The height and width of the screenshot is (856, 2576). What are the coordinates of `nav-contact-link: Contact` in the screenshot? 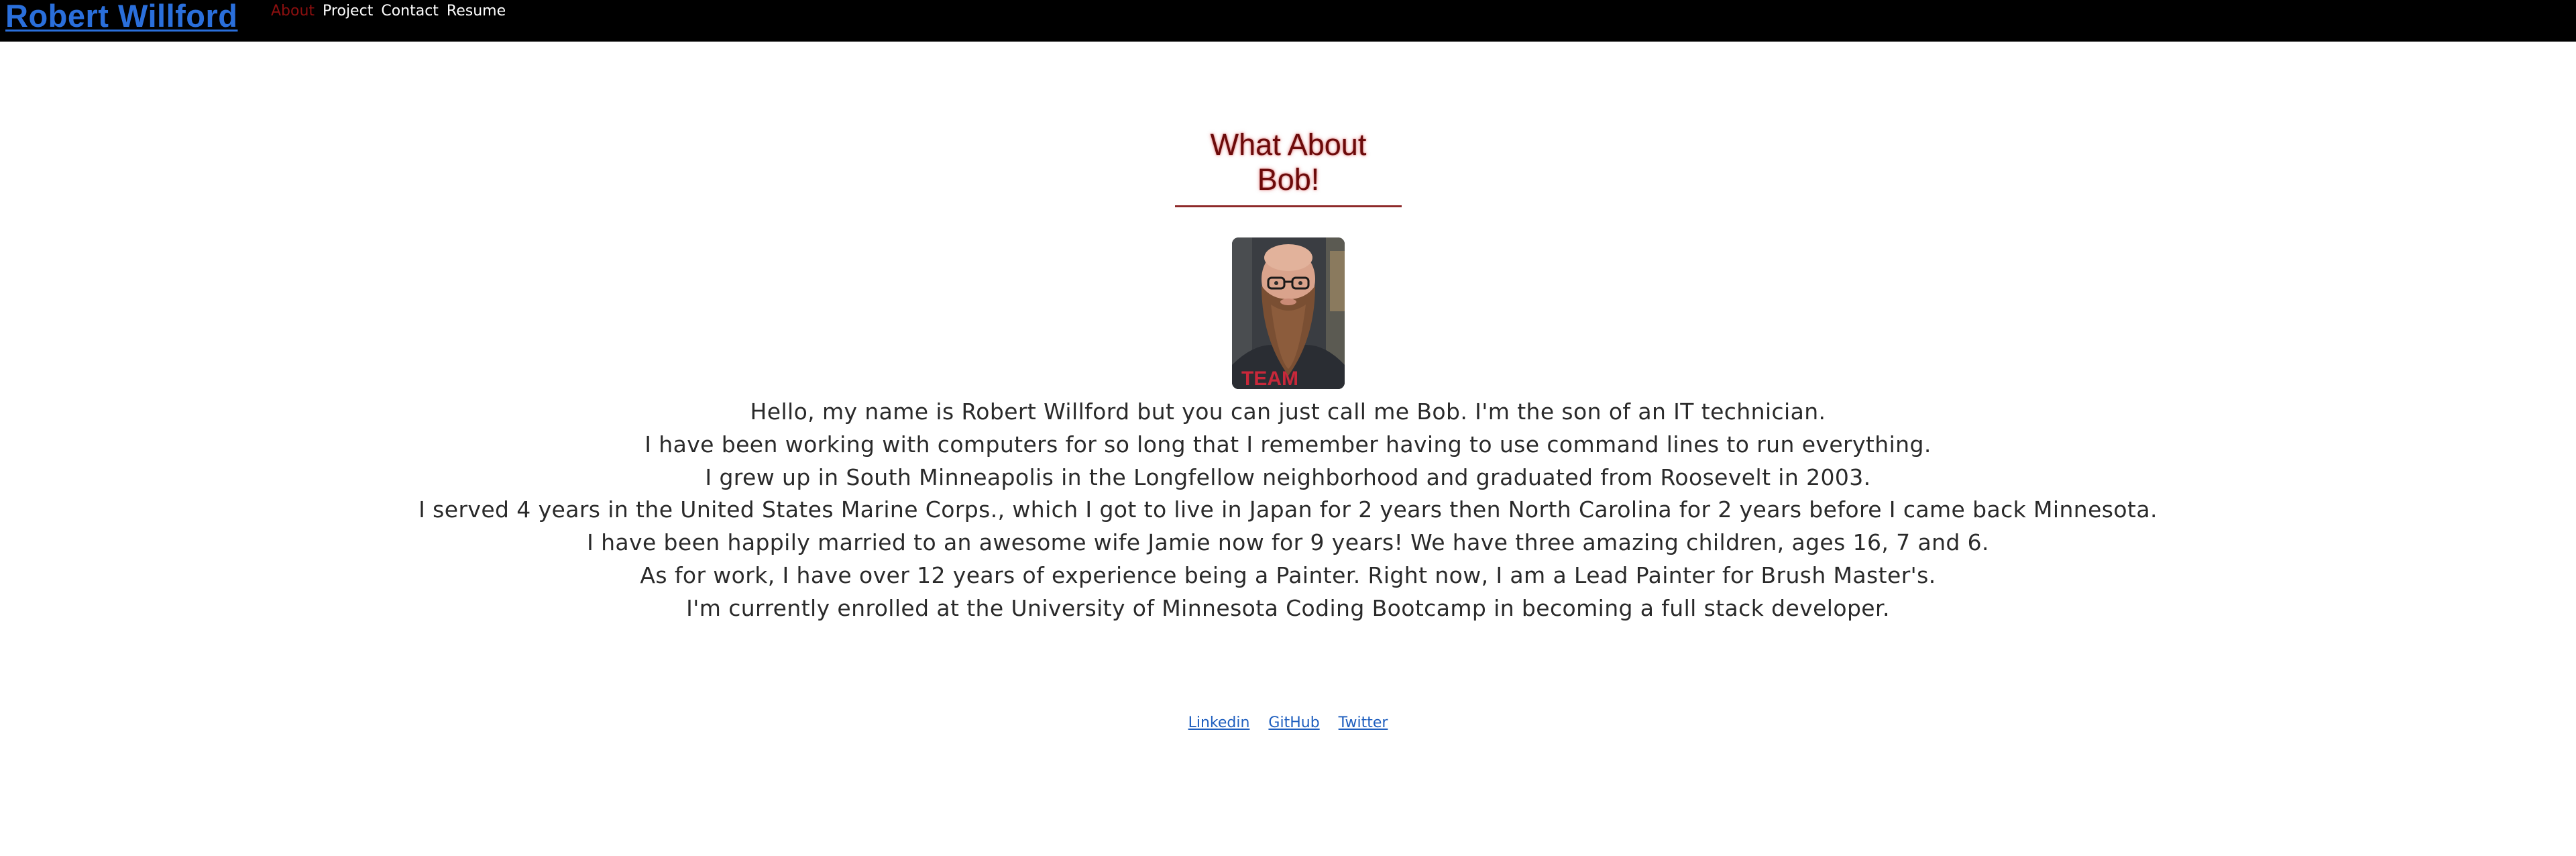 It's located at (410, 11).